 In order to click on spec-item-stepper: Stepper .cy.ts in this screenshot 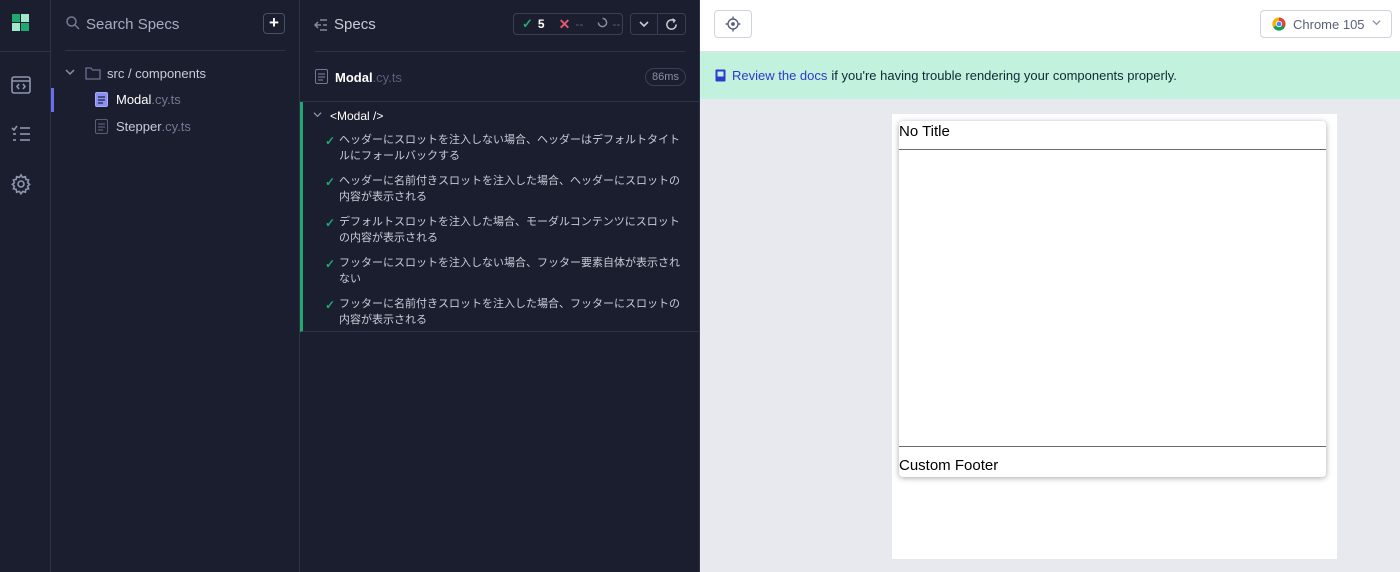, I will do `click(143, 126)`.